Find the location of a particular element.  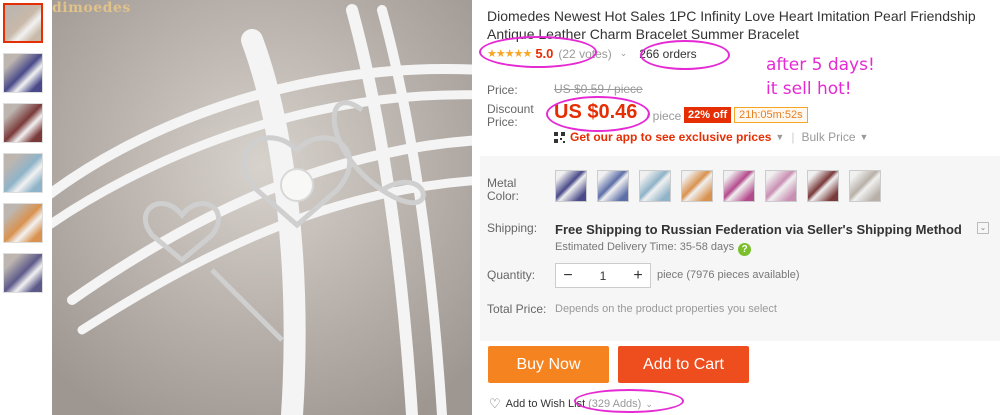

discount-price-label: Discount Price: is located at coordinates (510, 115).